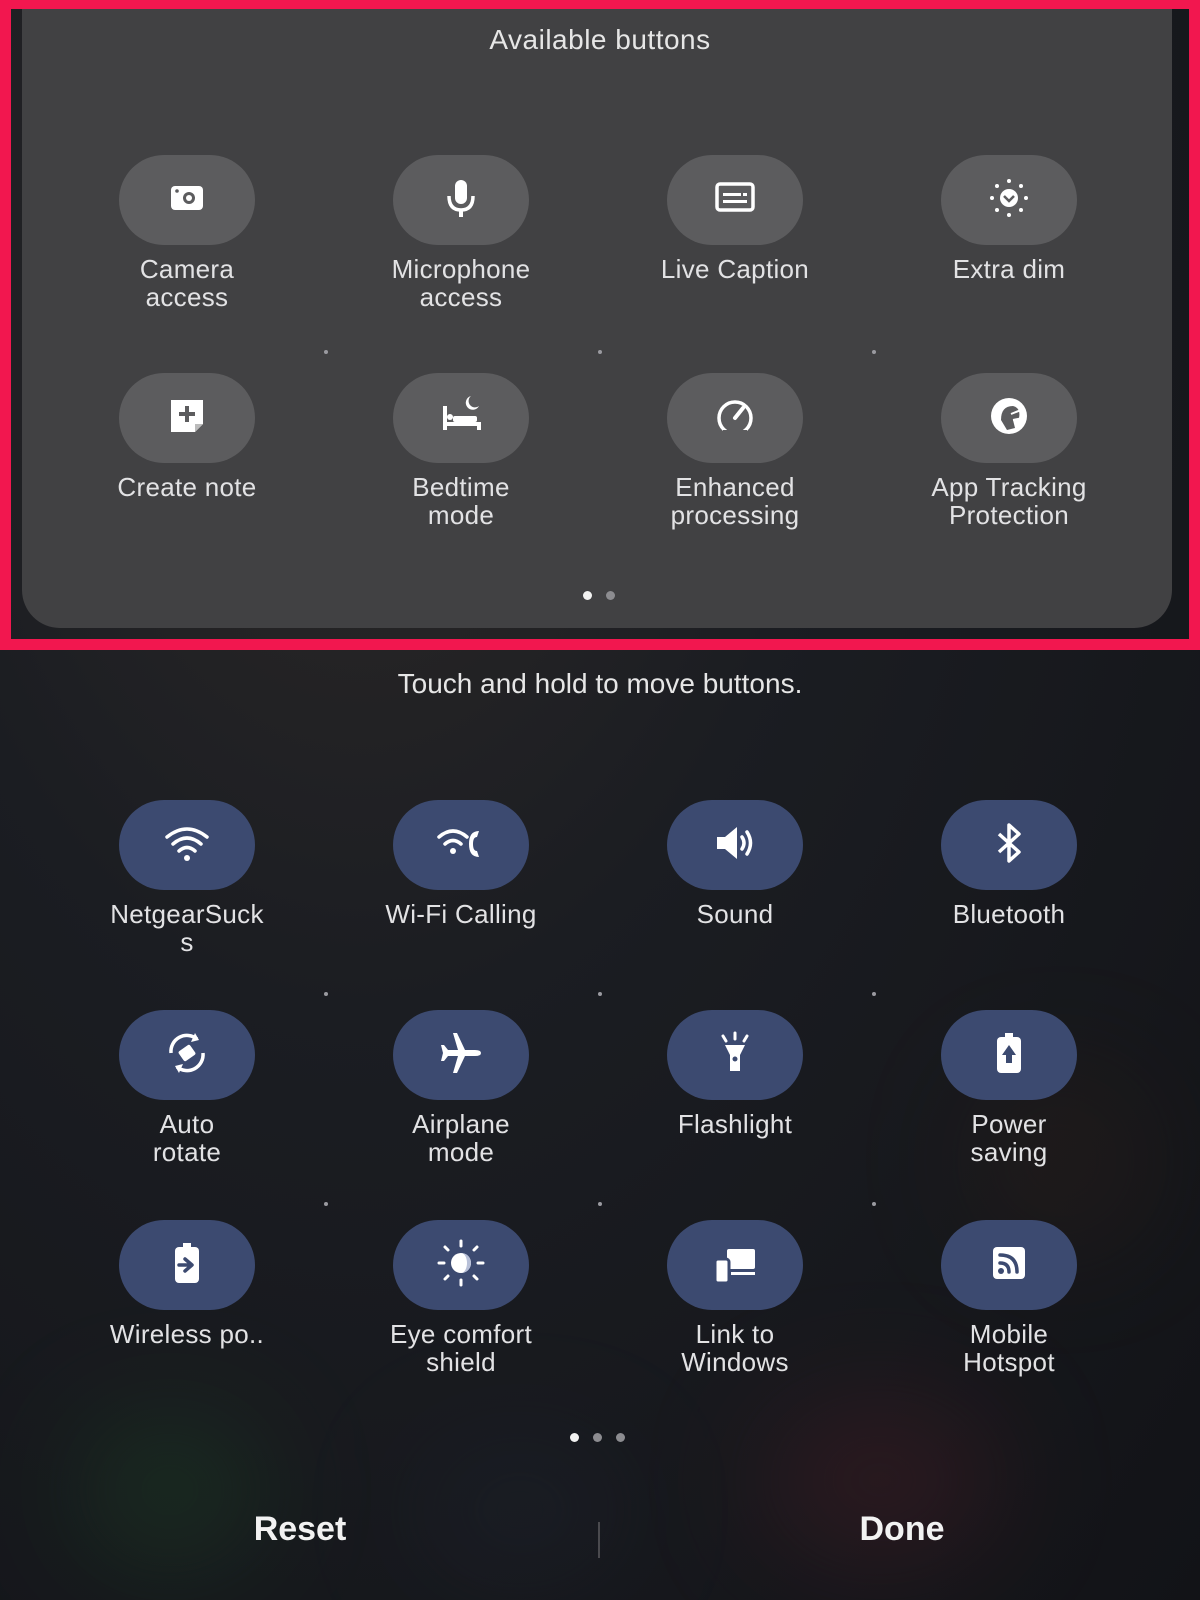 The height and width of the screenshot is (1600, 1200). I want to click on tile-label: Bedtime mode, so click(461, 501).